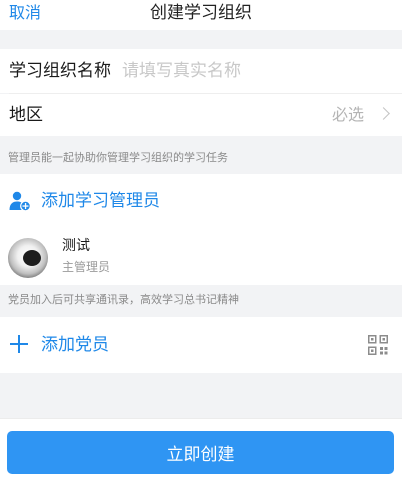 The width and height of the screenshot is (402, 482). What do you see at coordinates (347, 114) in the screenshot?
I see `region-value: 必选` at bounding box center [347, 114].